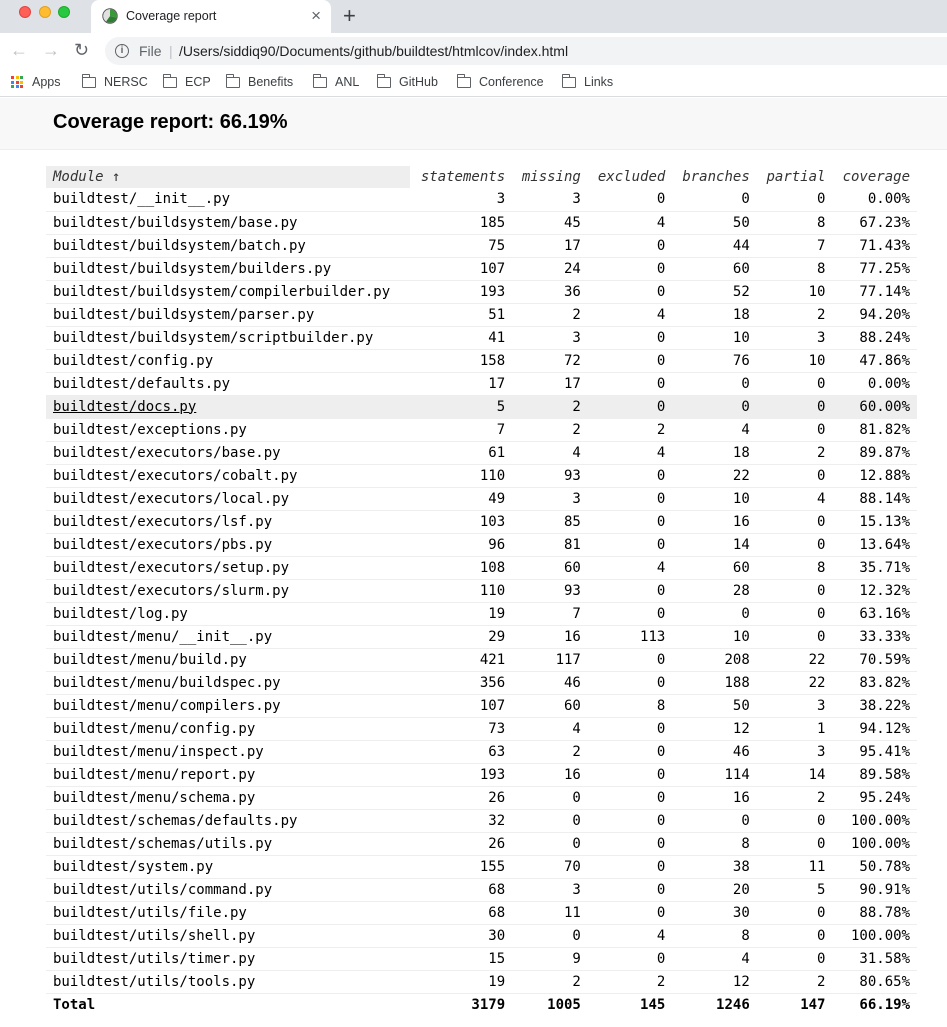  Describe the element at coordinates (228, 729) in the screenshot. I see `module-link: buildtest/menu/config.py` at that location.